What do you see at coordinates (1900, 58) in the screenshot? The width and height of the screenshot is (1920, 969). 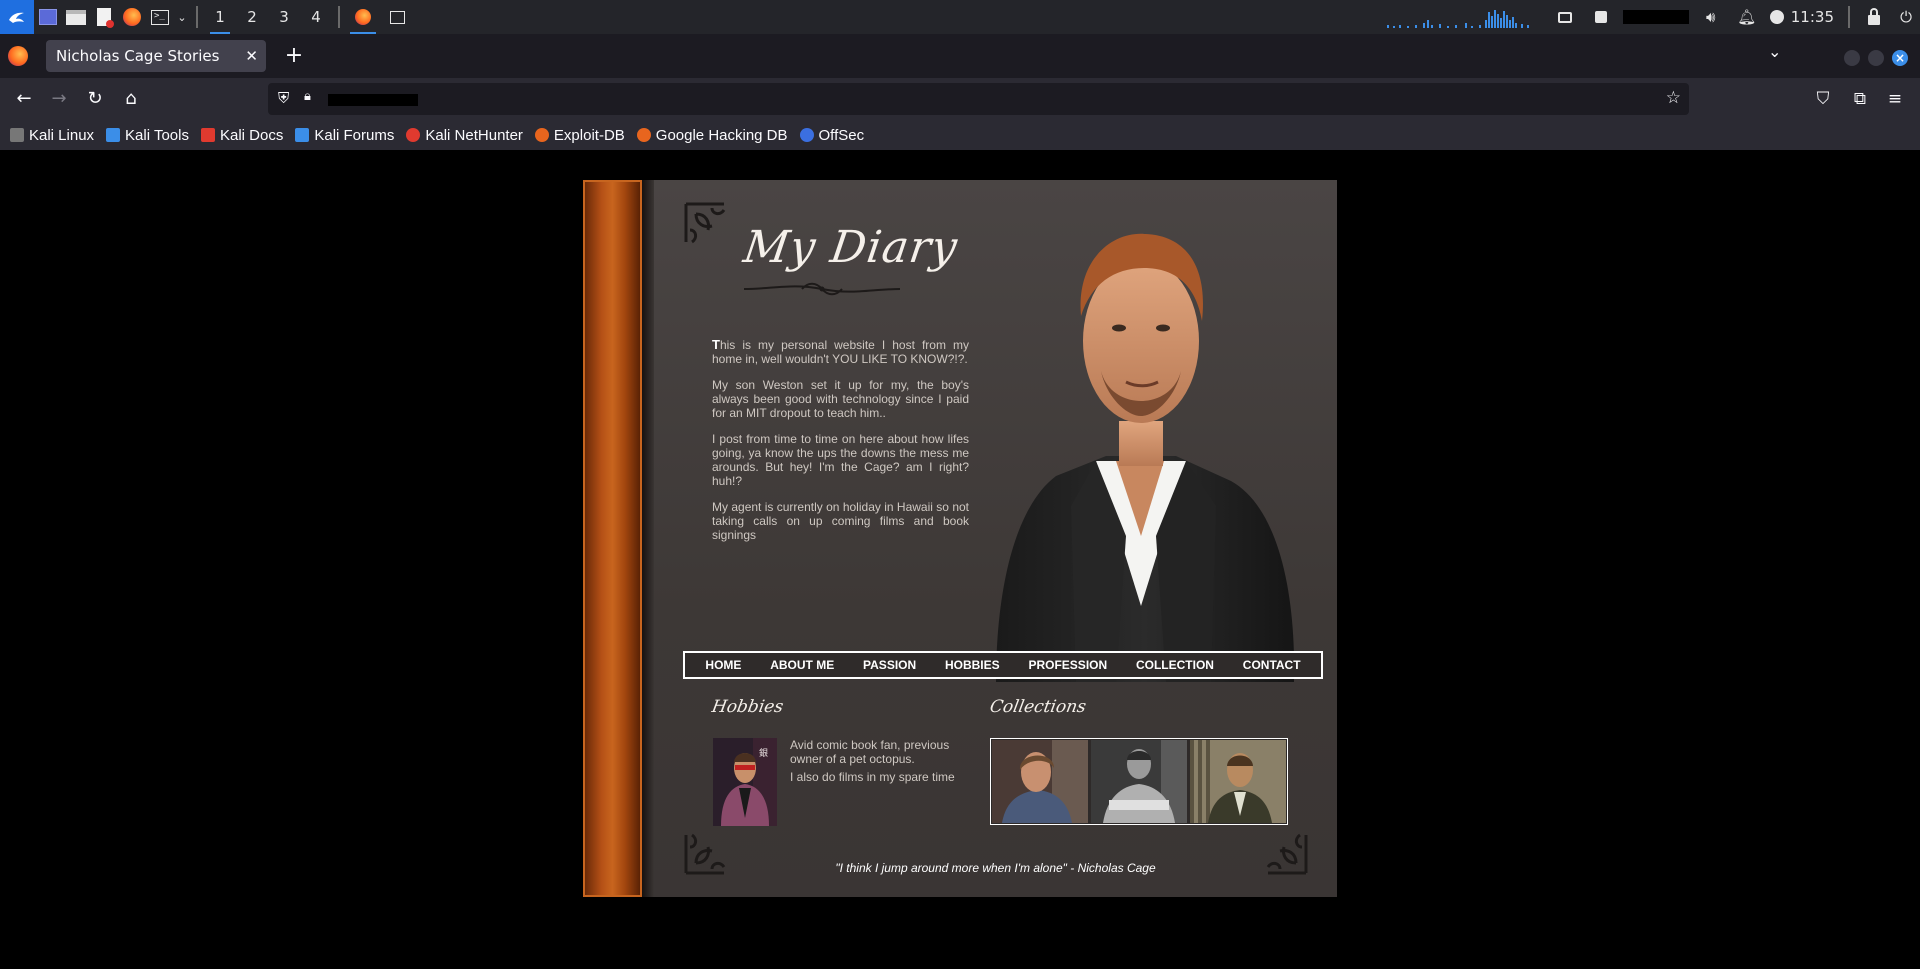 I see `close-window-button: ×` at bounding box center [1900, 58].